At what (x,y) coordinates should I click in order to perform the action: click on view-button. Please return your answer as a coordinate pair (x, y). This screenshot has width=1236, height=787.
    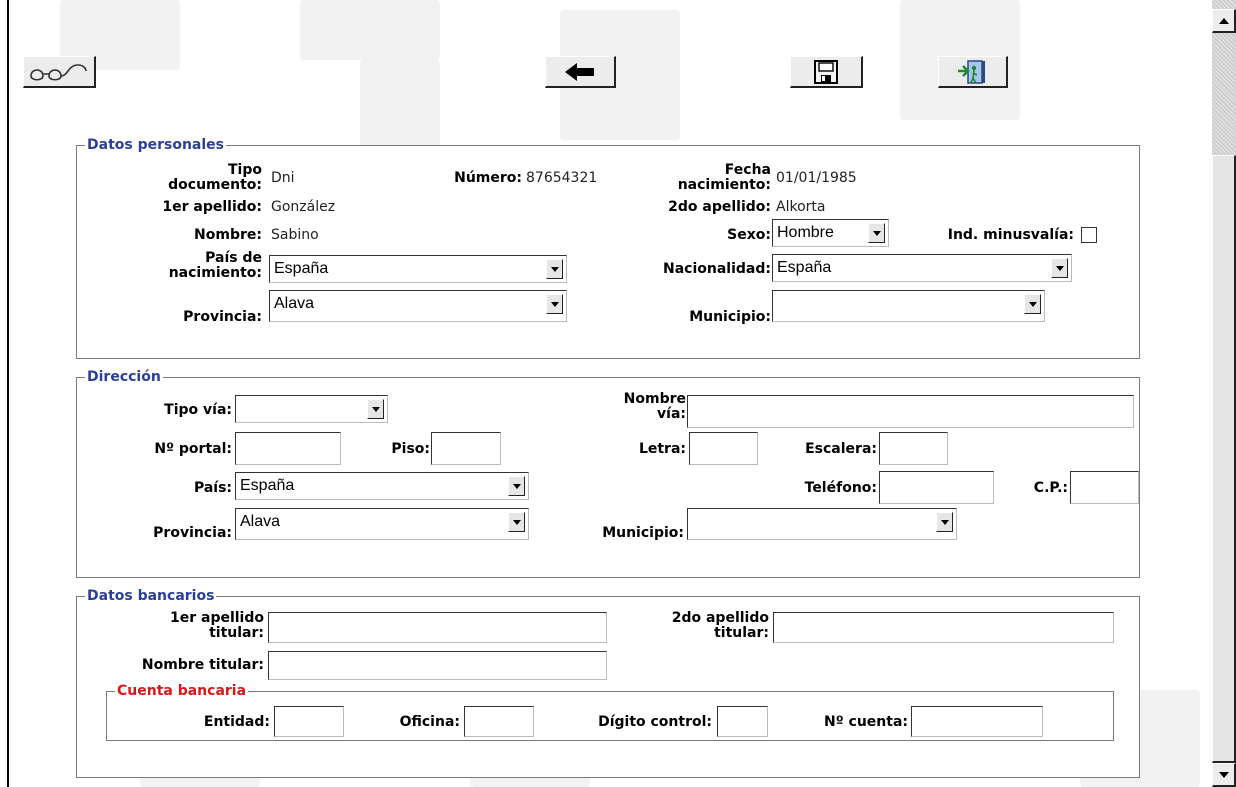
    Looking at the image, I should click on (59, 72).